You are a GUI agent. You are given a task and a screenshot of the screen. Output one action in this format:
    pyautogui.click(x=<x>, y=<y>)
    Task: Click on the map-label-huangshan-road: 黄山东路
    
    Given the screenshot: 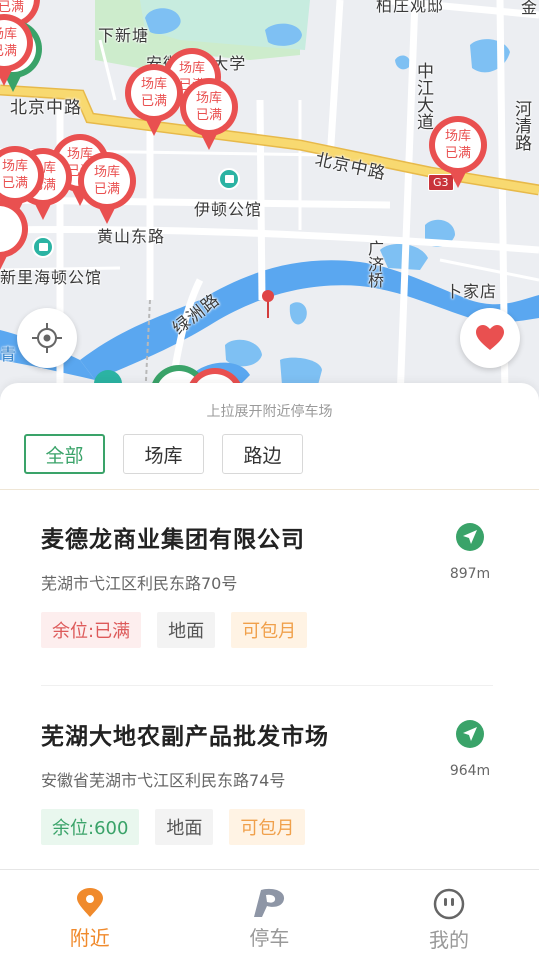 What is the action you would take?
    pyautogui.click(x=131, y=236)
    